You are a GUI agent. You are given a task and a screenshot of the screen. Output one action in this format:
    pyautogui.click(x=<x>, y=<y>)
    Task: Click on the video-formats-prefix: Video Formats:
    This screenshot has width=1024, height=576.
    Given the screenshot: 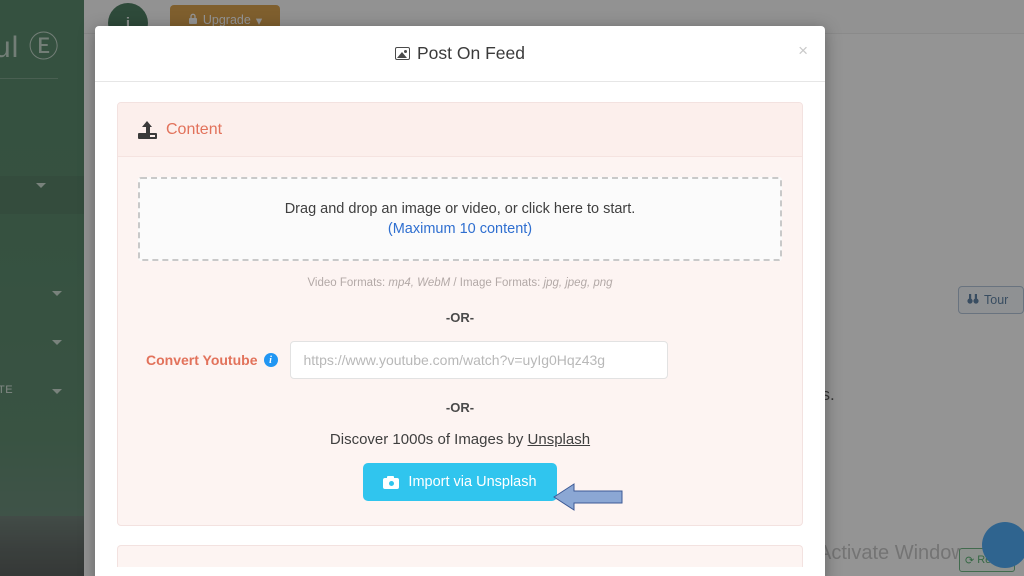 What is the action you would take?
    pyautogui.click(x=348, y=283)
    